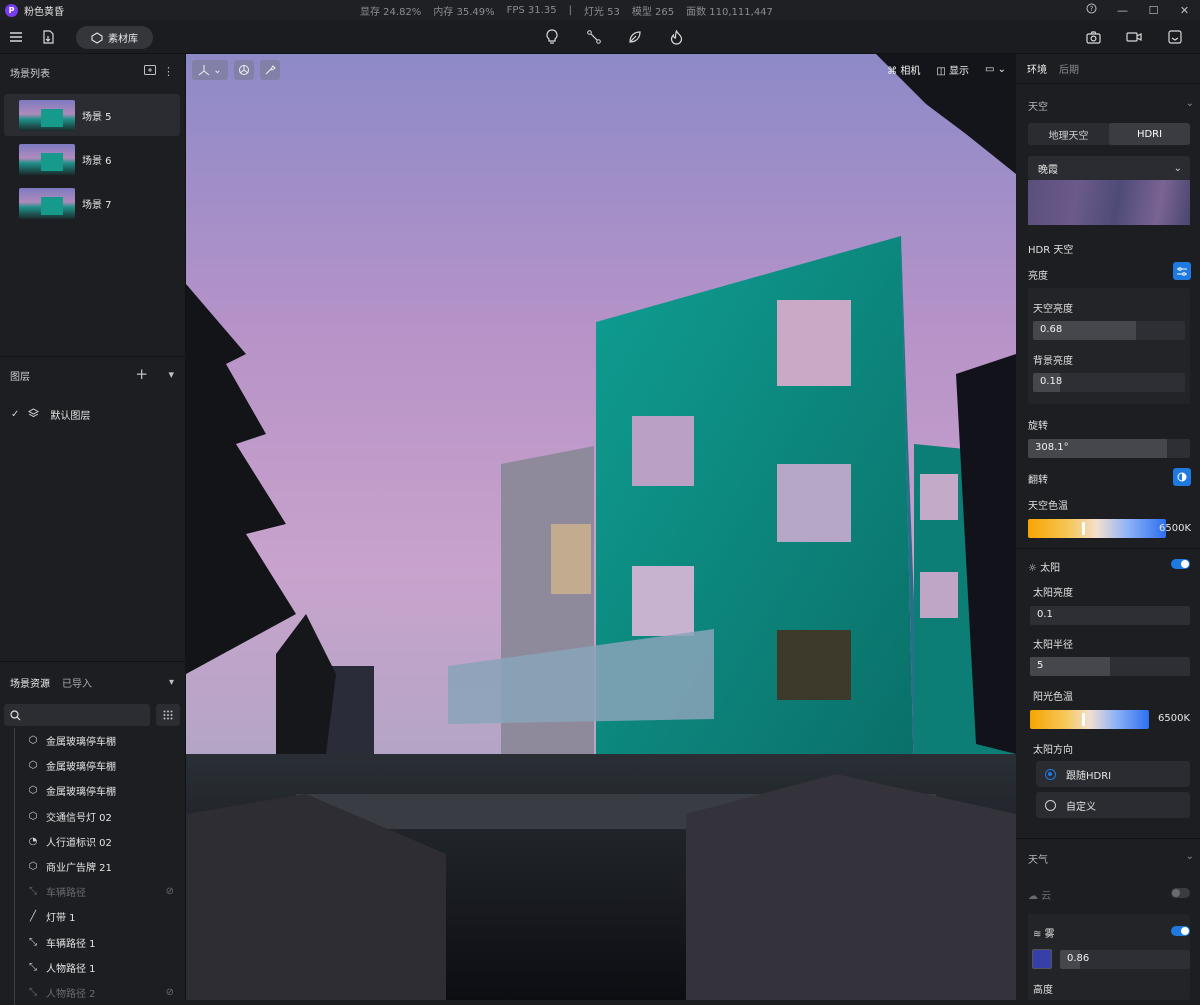  Describe the element at coordinates (1149, 134) in the screenshot. I see `seg-hdri: HDRI` at that location.